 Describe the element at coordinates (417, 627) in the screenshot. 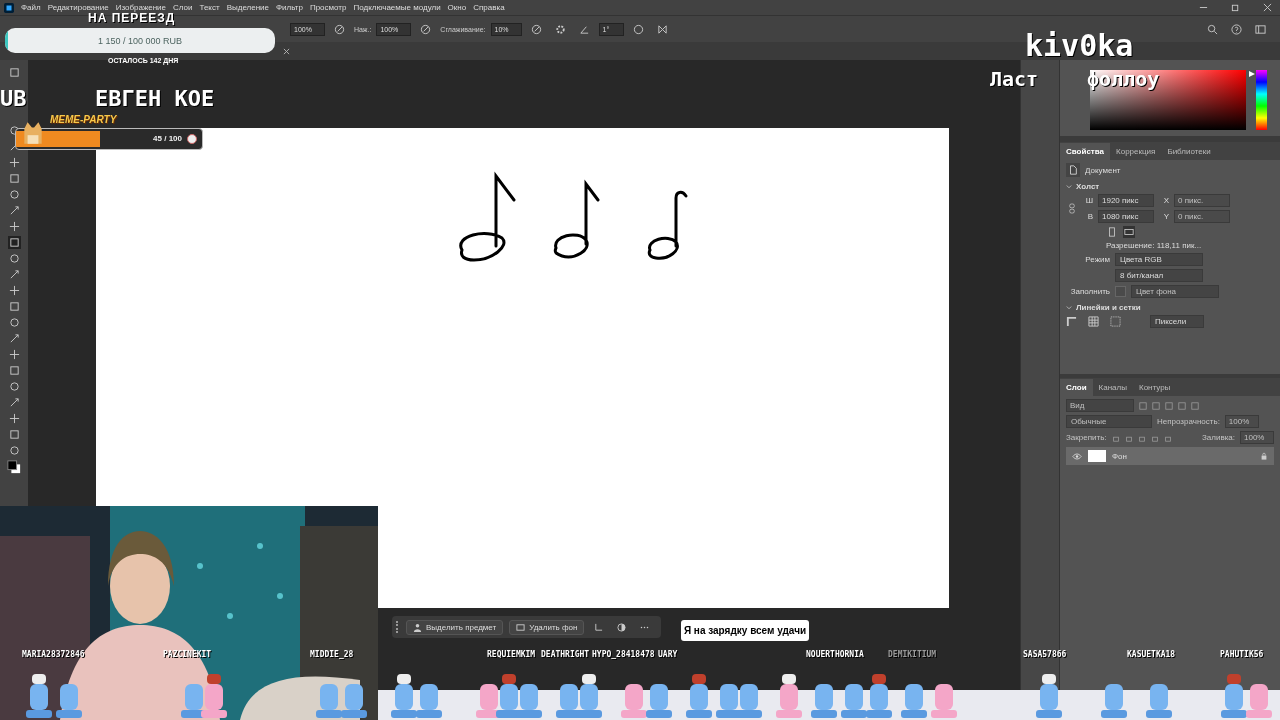

I see `person-icon` at that location.